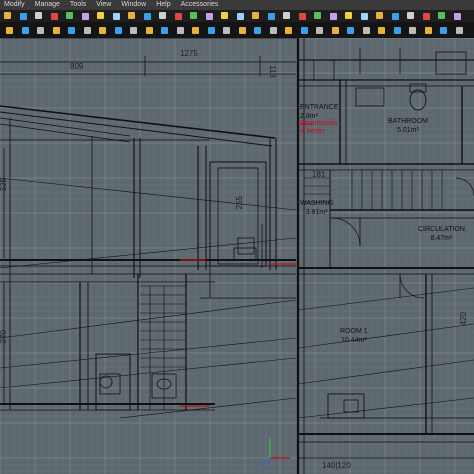 Image resolution: width=474 pixels, height=474 pixels. Describe the element at coordinates (408, 126) in the screenshot. I see `room-label-bathroom: BATHROOM 5.01m²` at that location.